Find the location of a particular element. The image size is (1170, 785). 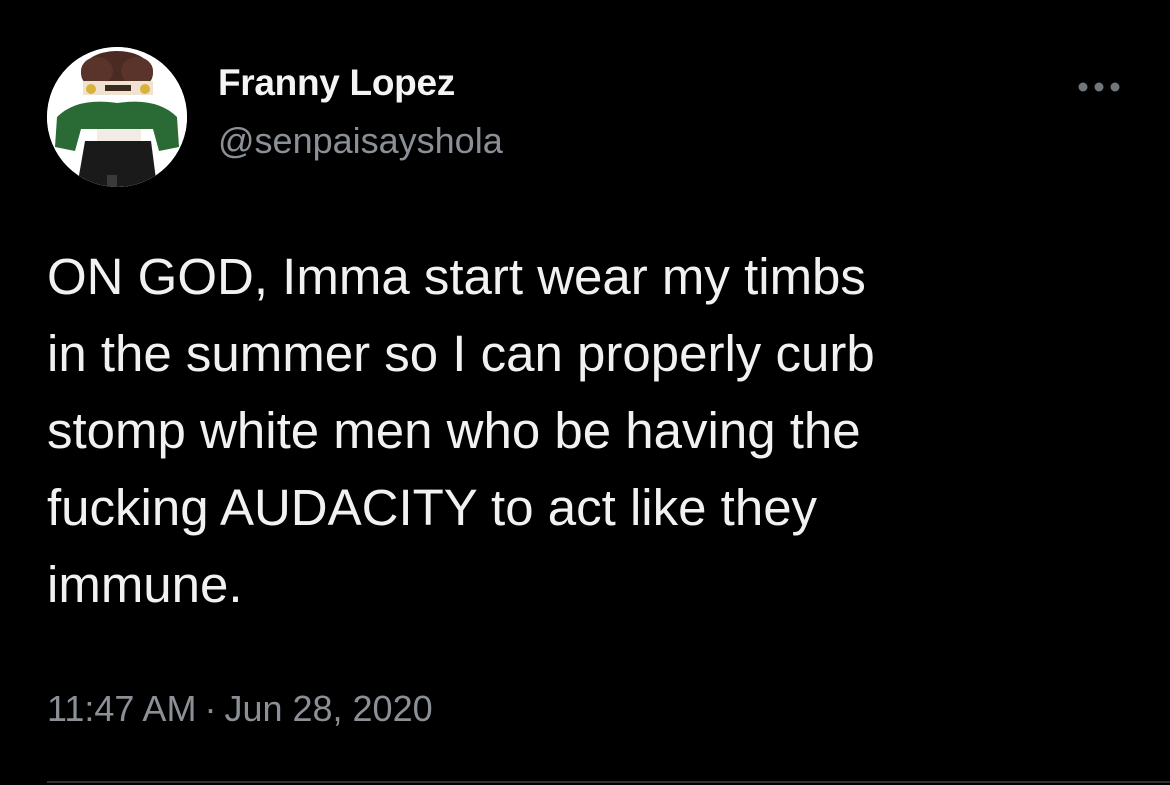

author-handle: @senpaisayshola is located at coordinates (360, 141).